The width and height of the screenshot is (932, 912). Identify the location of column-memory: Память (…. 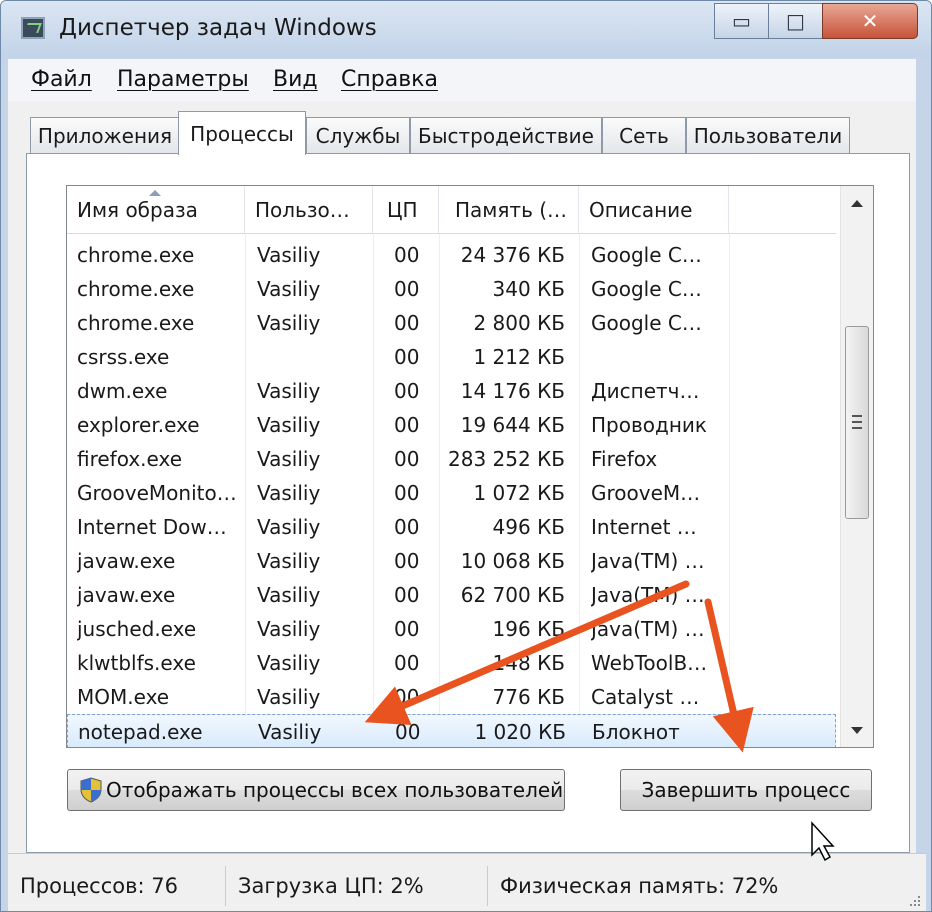
(509, 209).